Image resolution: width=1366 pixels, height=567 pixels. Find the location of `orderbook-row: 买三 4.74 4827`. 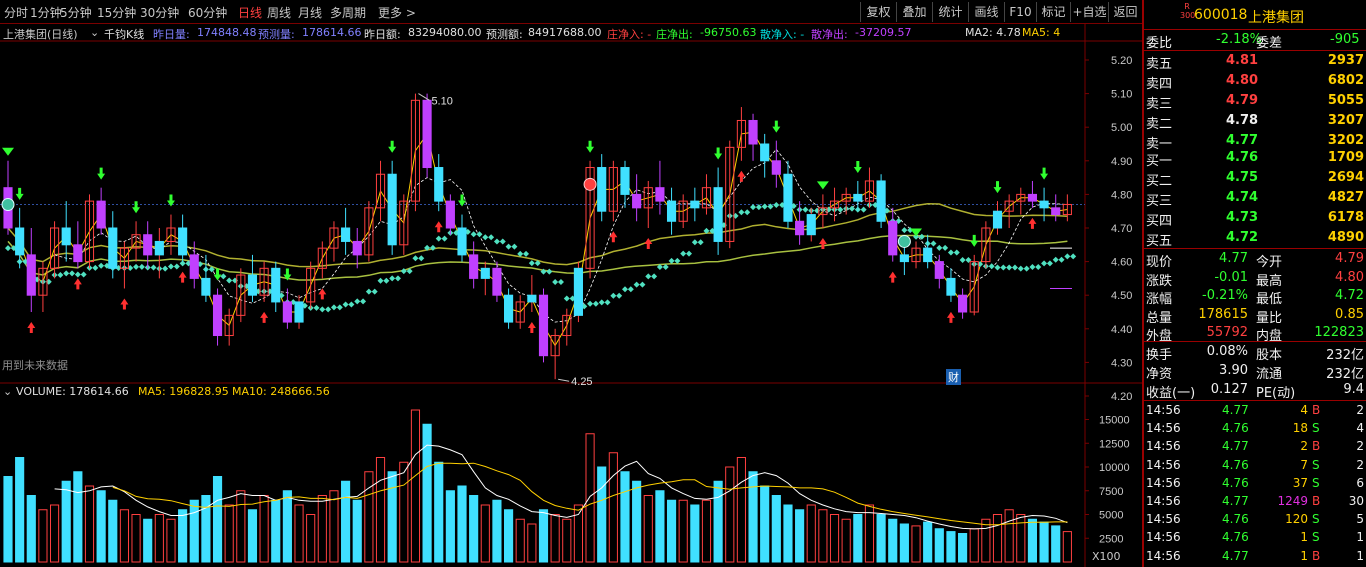

orderbook-row: 买三 4.74 4827 is located at coordinates (1255, 198).